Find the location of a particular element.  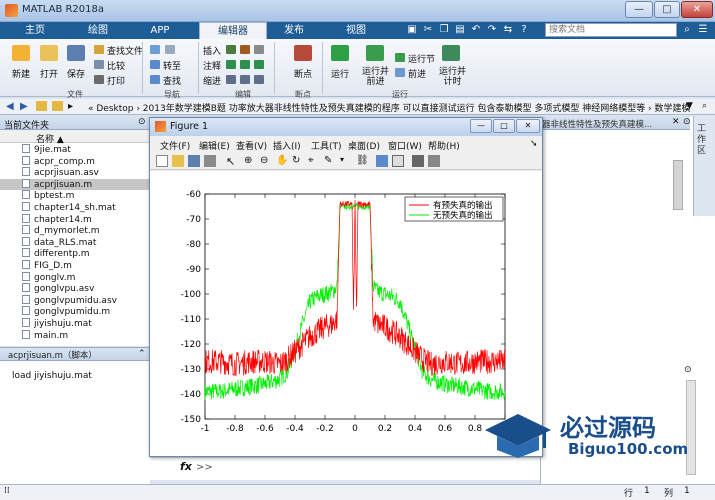

smart-indent-icon is located at coordinates (231, 79).